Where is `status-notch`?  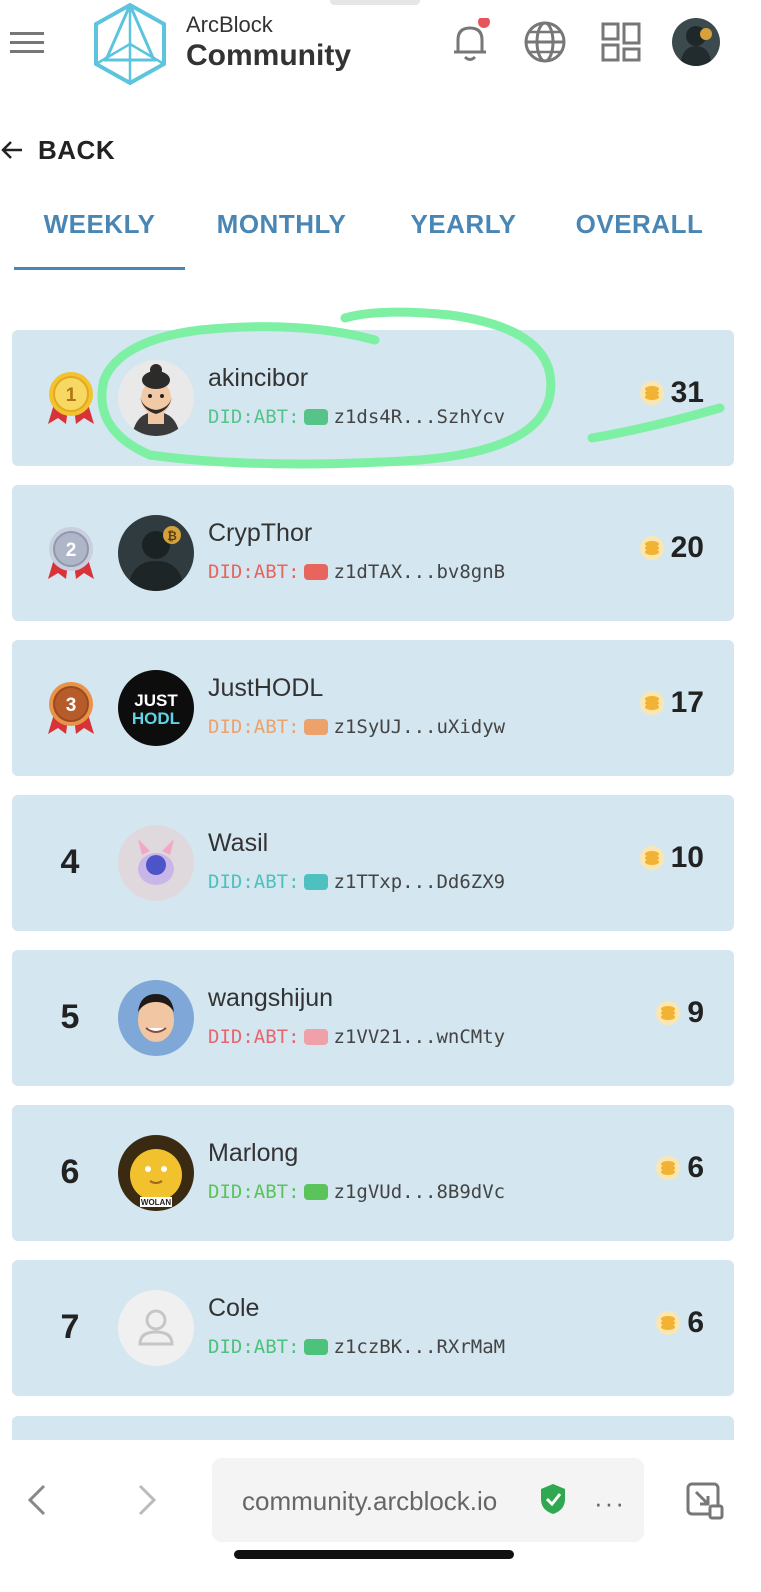
status-notch is located at coordinates (375, 2).